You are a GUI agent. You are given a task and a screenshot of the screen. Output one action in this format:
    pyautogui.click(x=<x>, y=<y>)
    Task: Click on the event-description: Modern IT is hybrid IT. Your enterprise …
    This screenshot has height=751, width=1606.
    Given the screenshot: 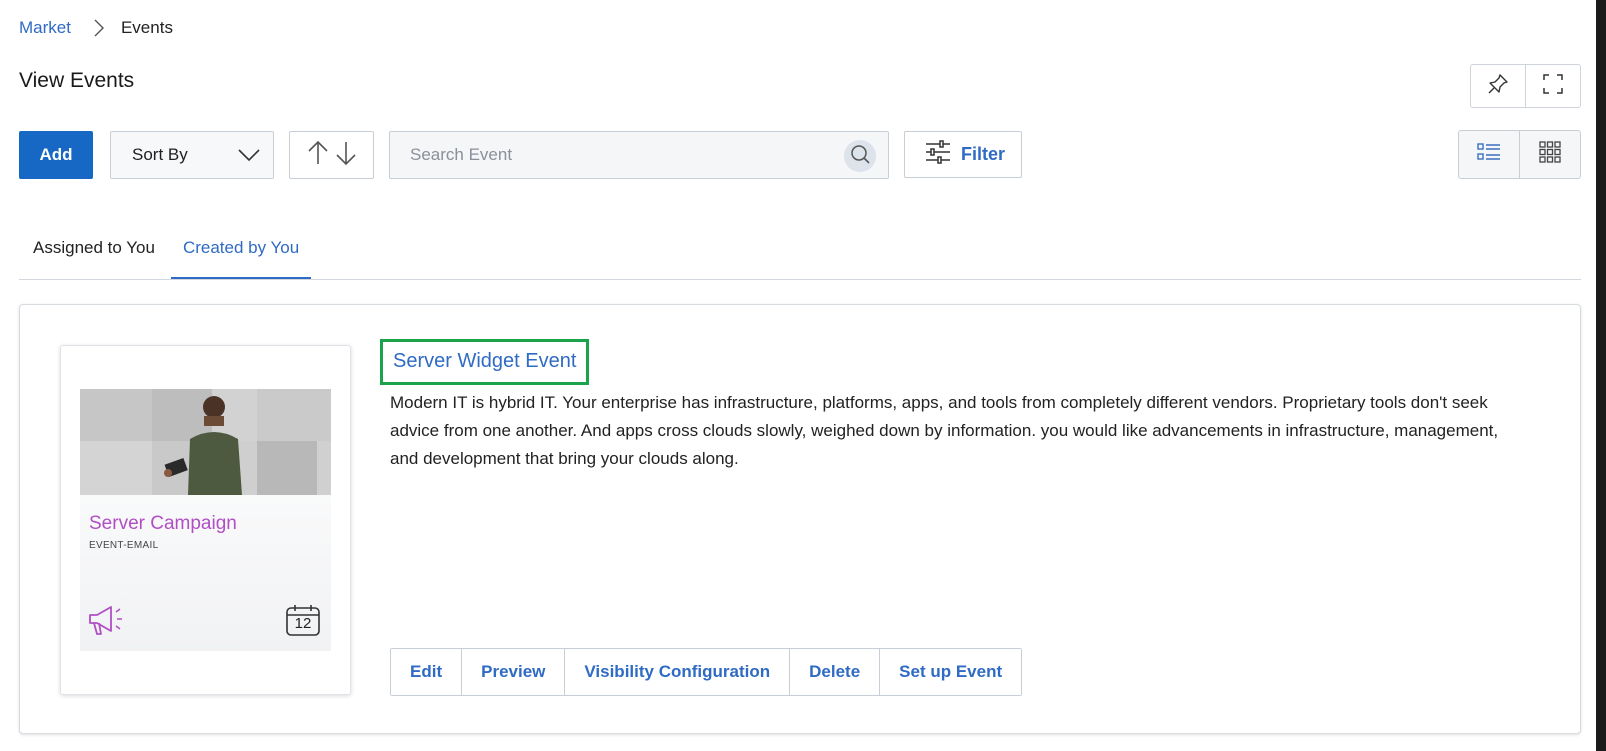 What is the action you would take?
    pyautogui.click(x=944, y=430)
    